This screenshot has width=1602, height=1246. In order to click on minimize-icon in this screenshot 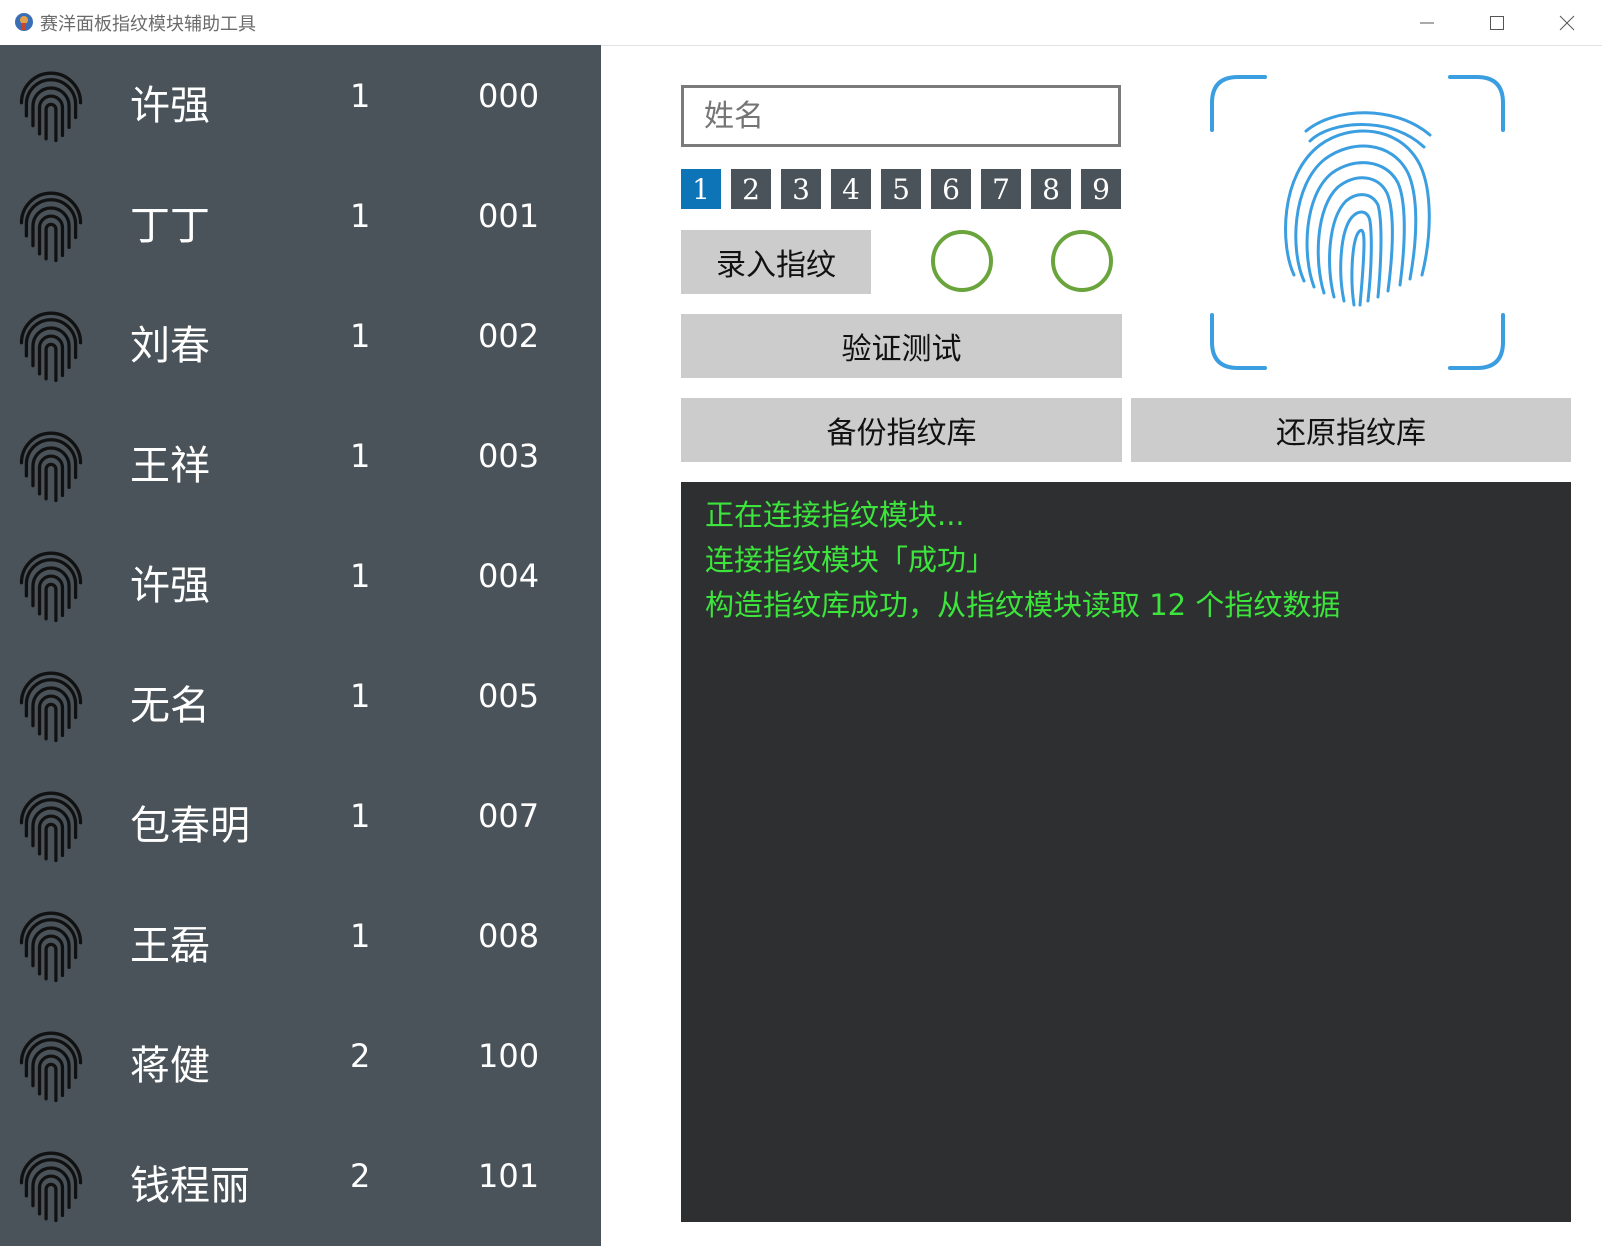, I will do `click(1427, 22)`.